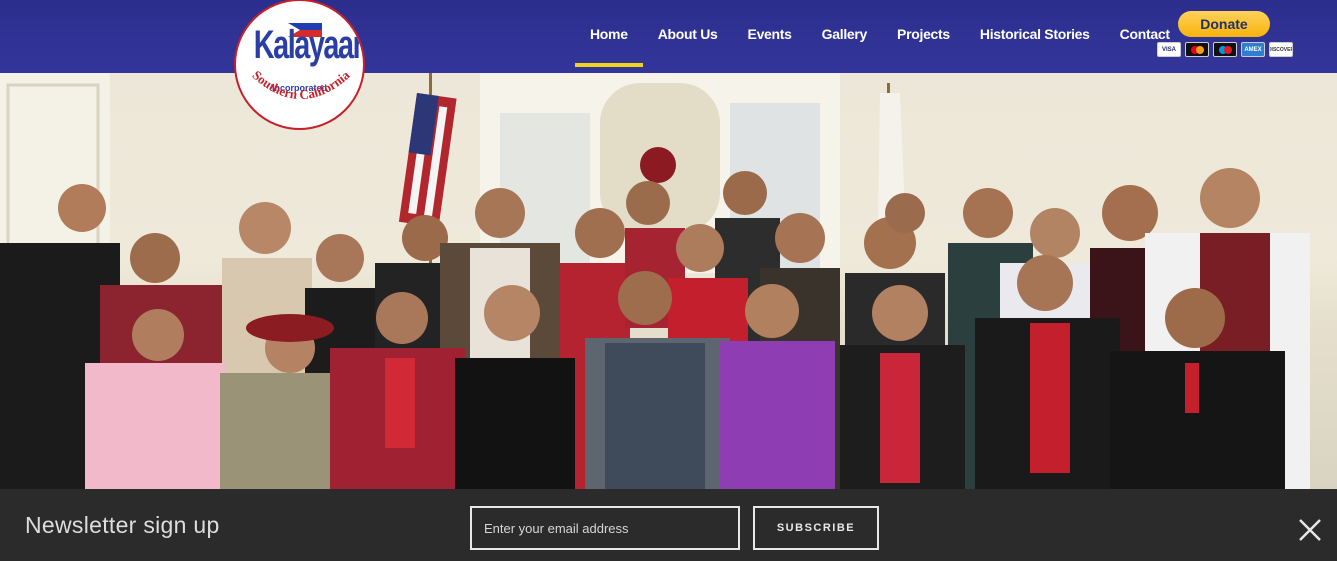 The image size is (1337, 561). I want to click on donate-button: Donate, so click(1224, 24).